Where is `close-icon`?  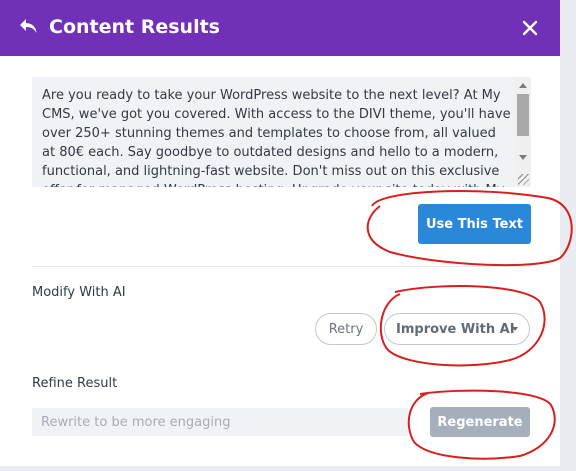 close-icon is located at coordinates (530, 28).